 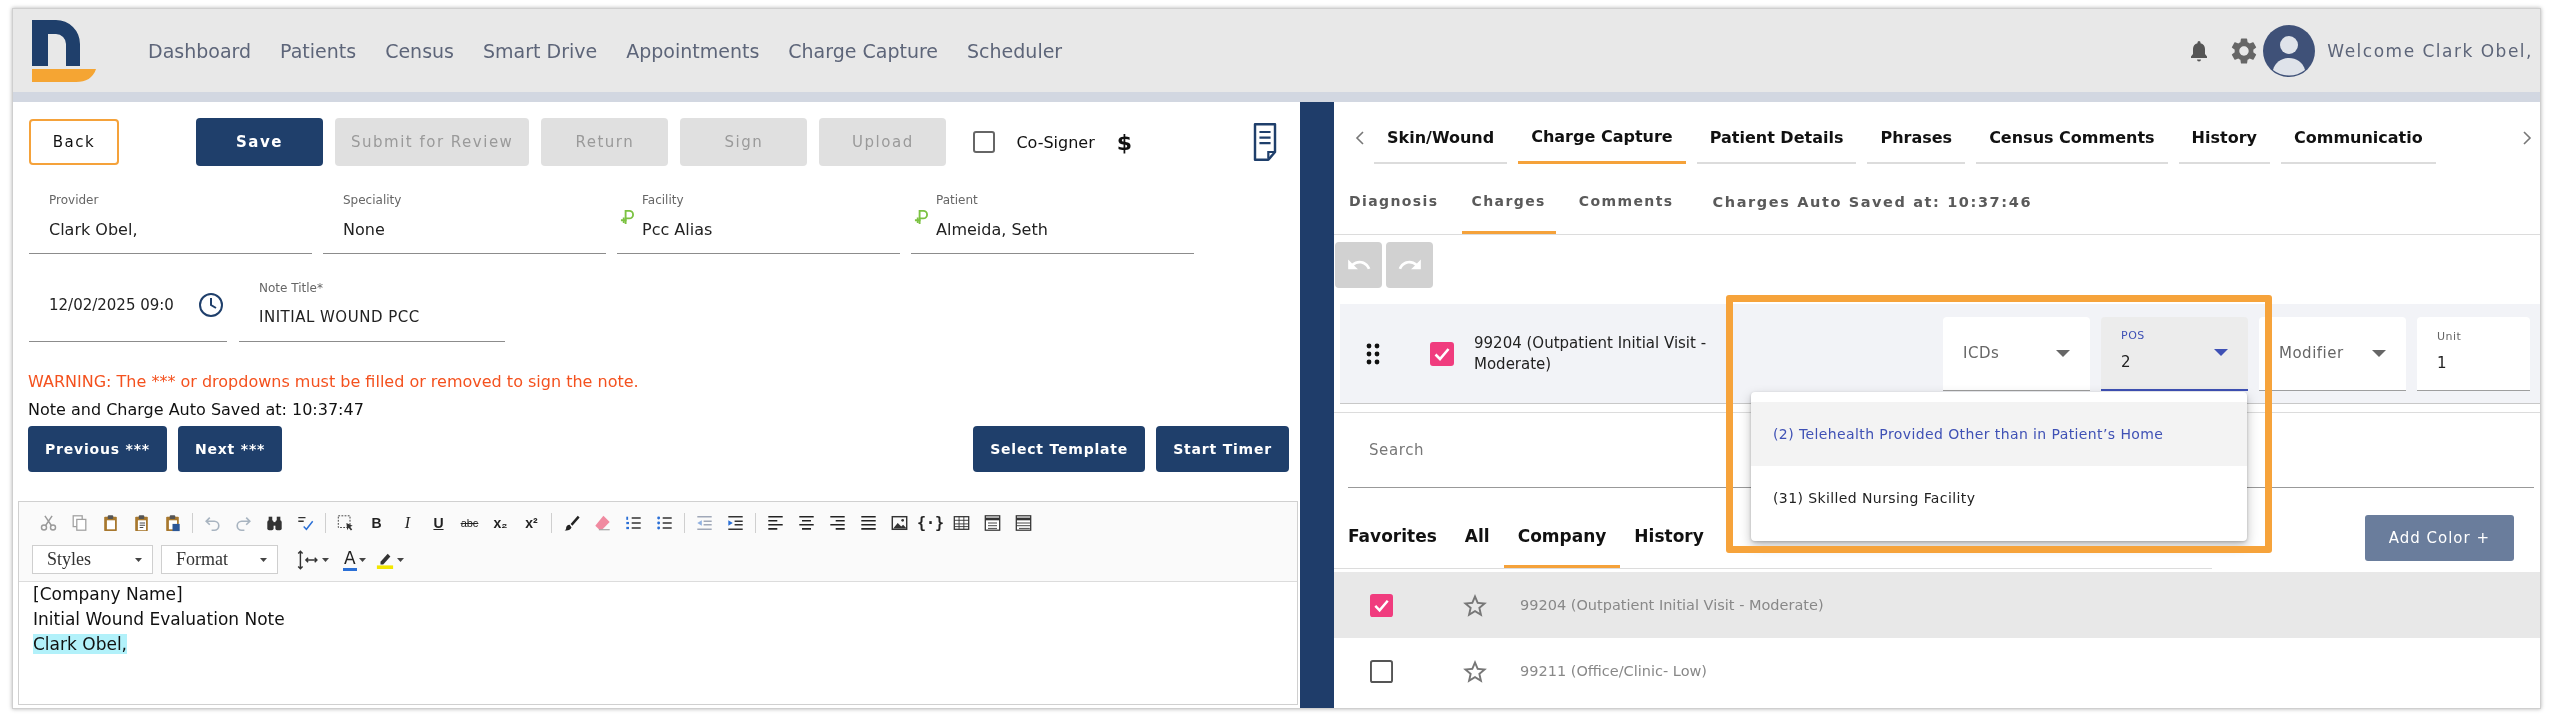 I want to click on step-button: Next ***, so click(x=230, y=449).